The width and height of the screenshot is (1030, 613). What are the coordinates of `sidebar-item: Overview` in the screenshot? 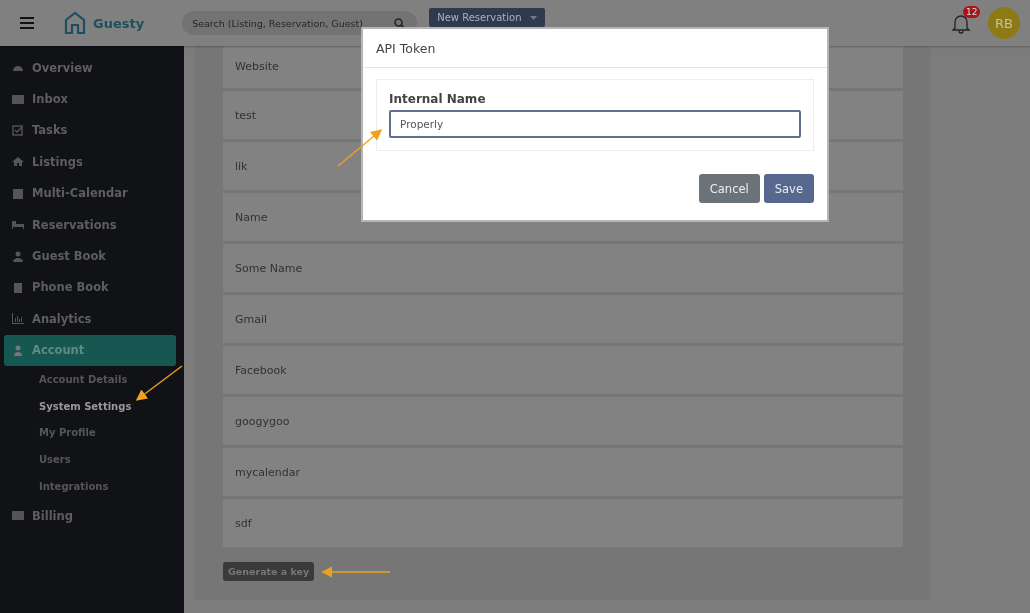 It's located at (90, 68).